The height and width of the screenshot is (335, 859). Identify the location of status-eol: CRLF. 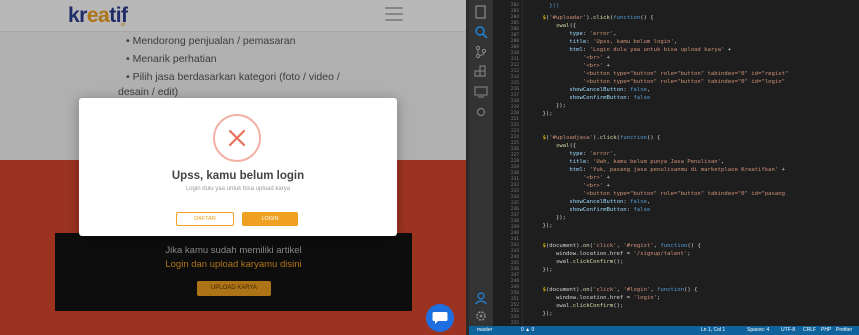
(809, 330).